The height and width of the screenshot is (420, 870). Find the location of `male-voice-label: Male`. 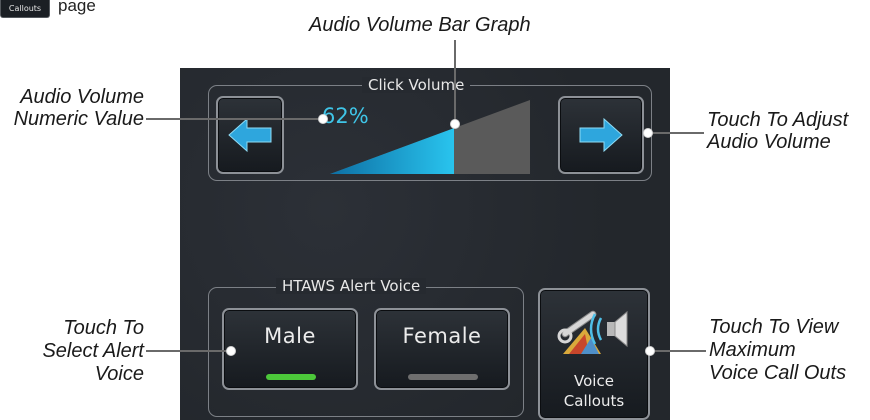

male-voice-label: Male is located at coordinates (290, 336).